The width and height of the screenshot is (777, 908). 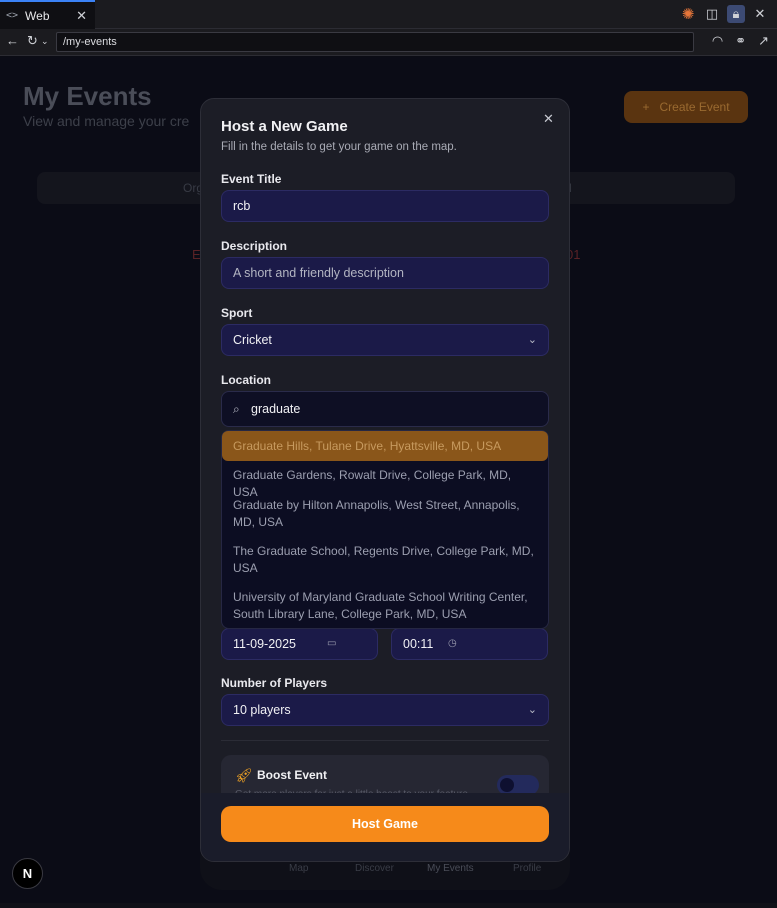 I want to click on link-icon: ⚭, so click(x=740, y=41).